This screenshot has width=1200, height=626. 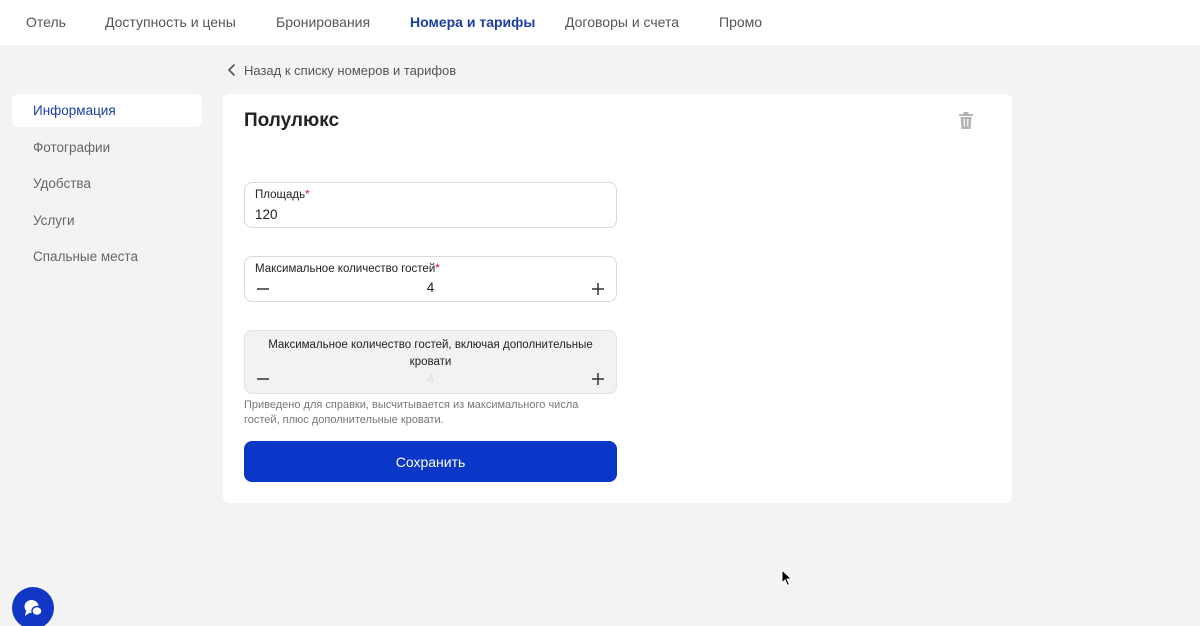 What do you see at coordinates (787, 578) in the screenshot?
I see `mouse-cursor-icon` at bounding box center [787, 578].